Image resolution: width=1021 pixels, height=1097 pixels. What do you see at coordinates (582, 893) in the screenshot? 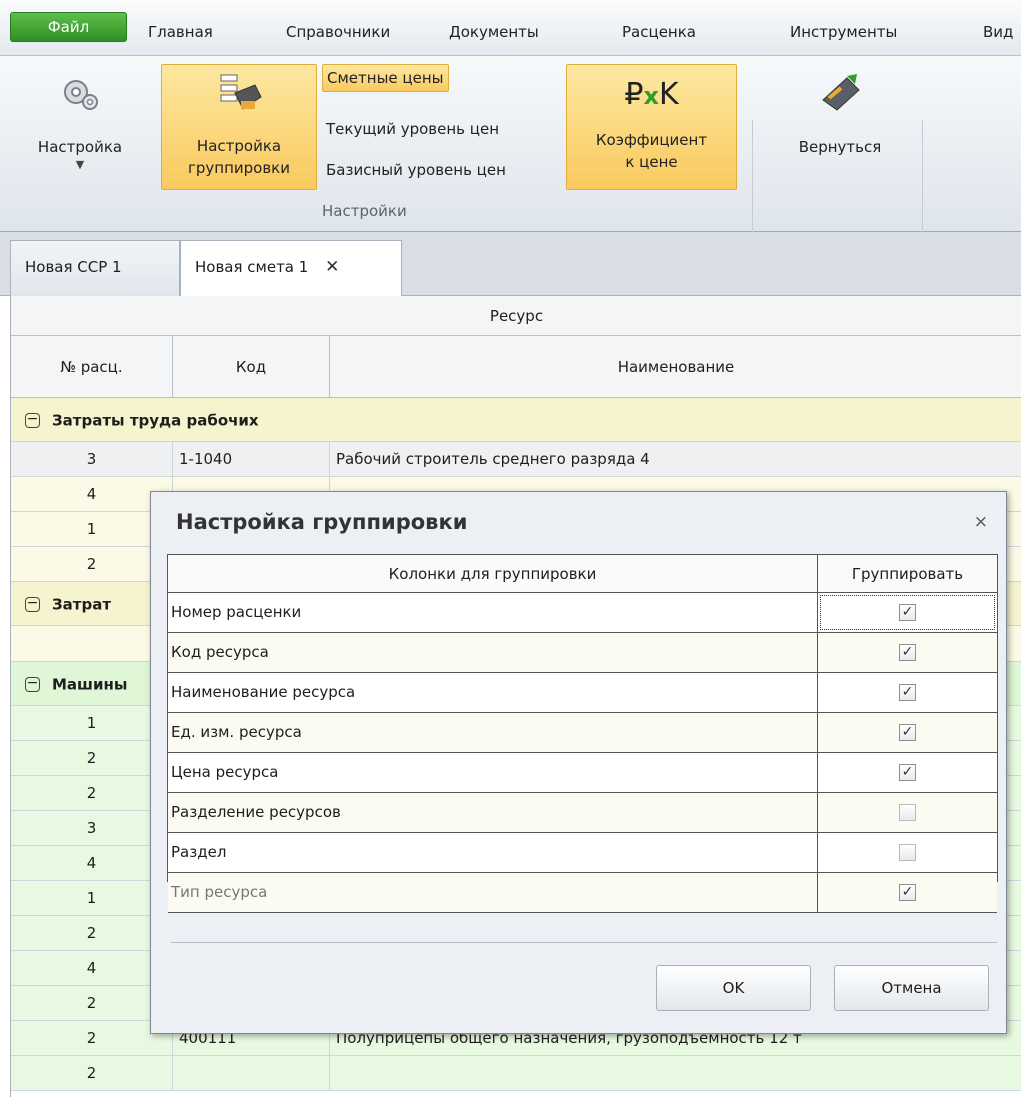
I see `grouping-row: Тип ресурса ✓` at bounding box center [582, 893].